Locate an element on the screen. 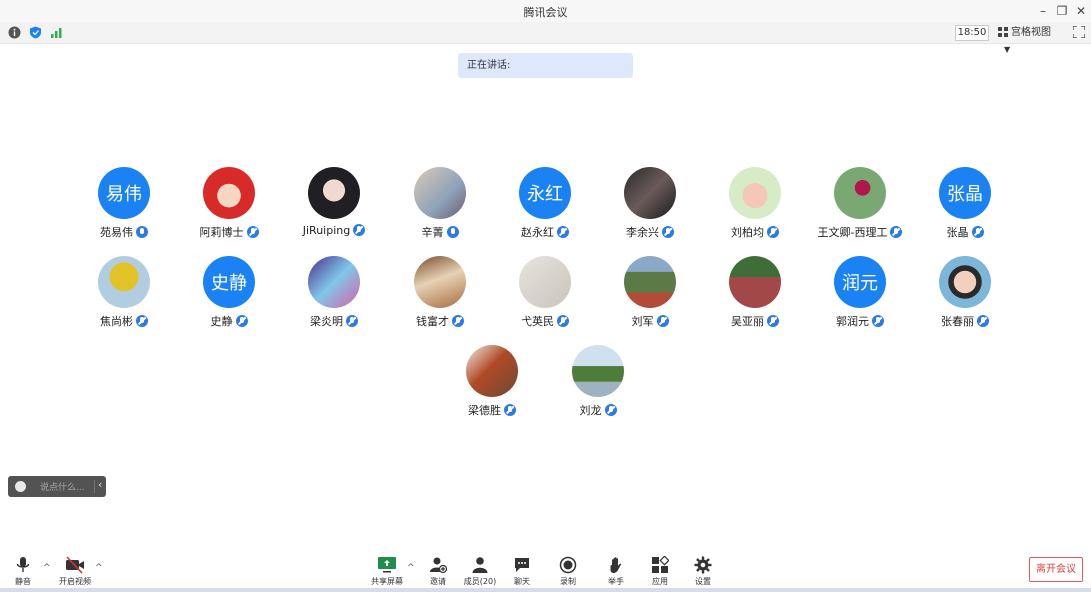  participant-tile: 张春丽 is located at coordinates (965, 296).